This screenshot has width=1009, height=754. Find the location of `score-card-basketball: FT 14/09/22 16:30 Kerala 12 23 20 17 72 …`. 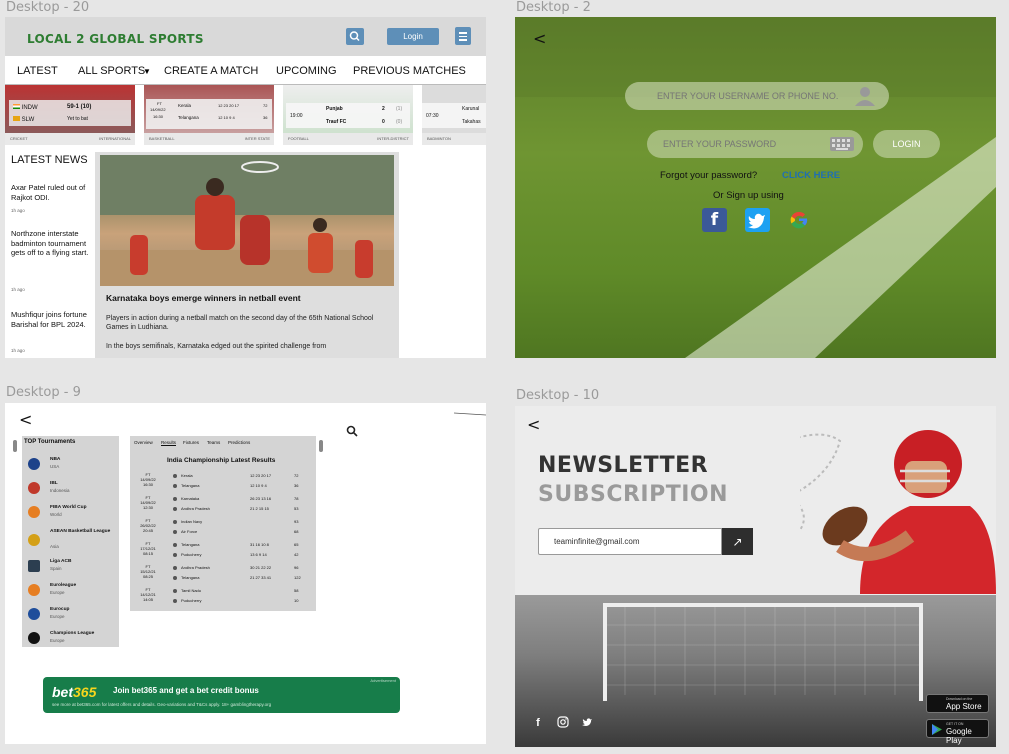

score-card-basketball: FT 14/09/22 16:30 Kerala 12 23 20 17 72 … is located at coordinates (209, 115).